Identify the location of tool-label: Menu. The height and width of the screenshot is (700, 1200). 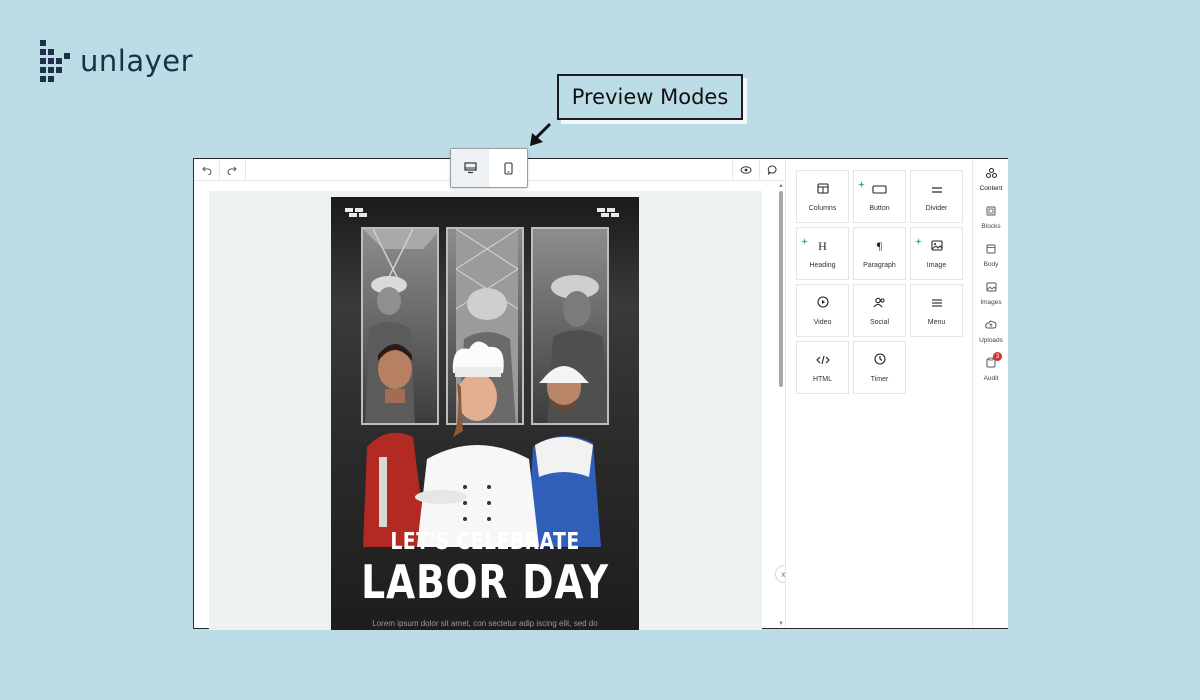
(936, 322).